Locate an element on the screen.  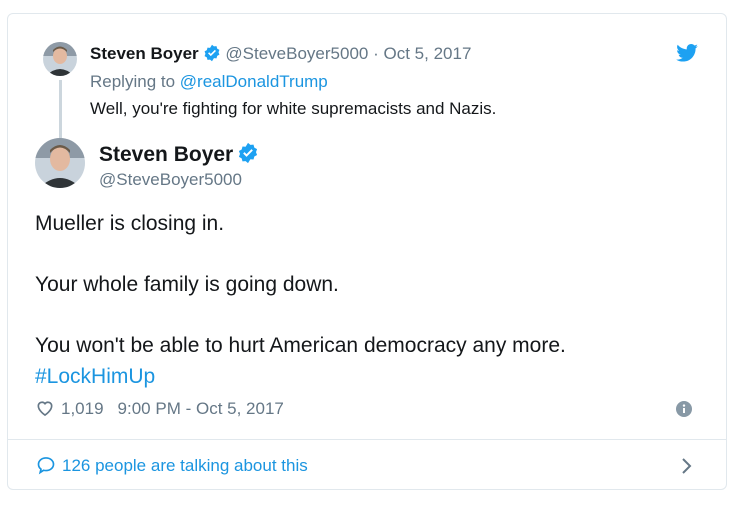
replying-prefix: Replying to is located at coordinates (133, 81).